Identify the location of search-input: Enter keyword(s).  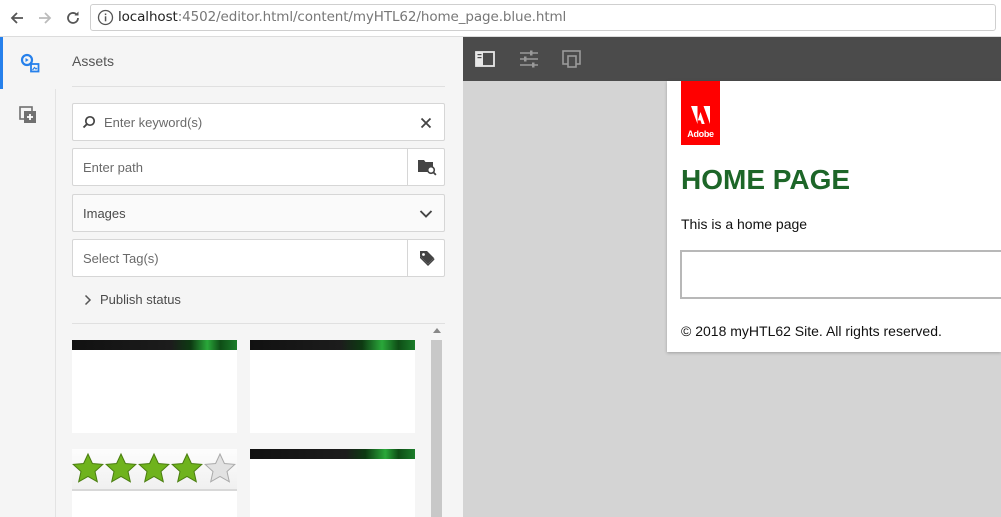
(258, 122).